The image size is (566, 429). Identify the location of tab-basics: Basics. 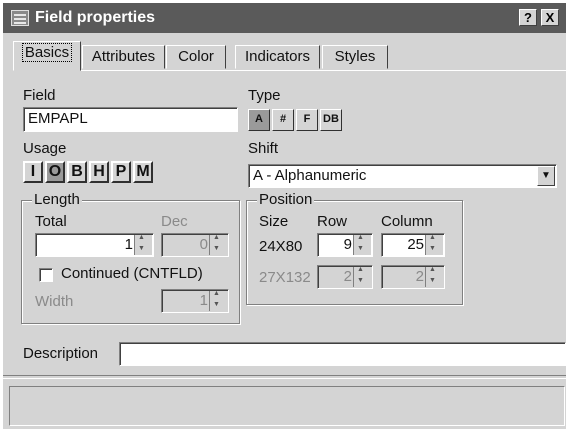
(47, 56).